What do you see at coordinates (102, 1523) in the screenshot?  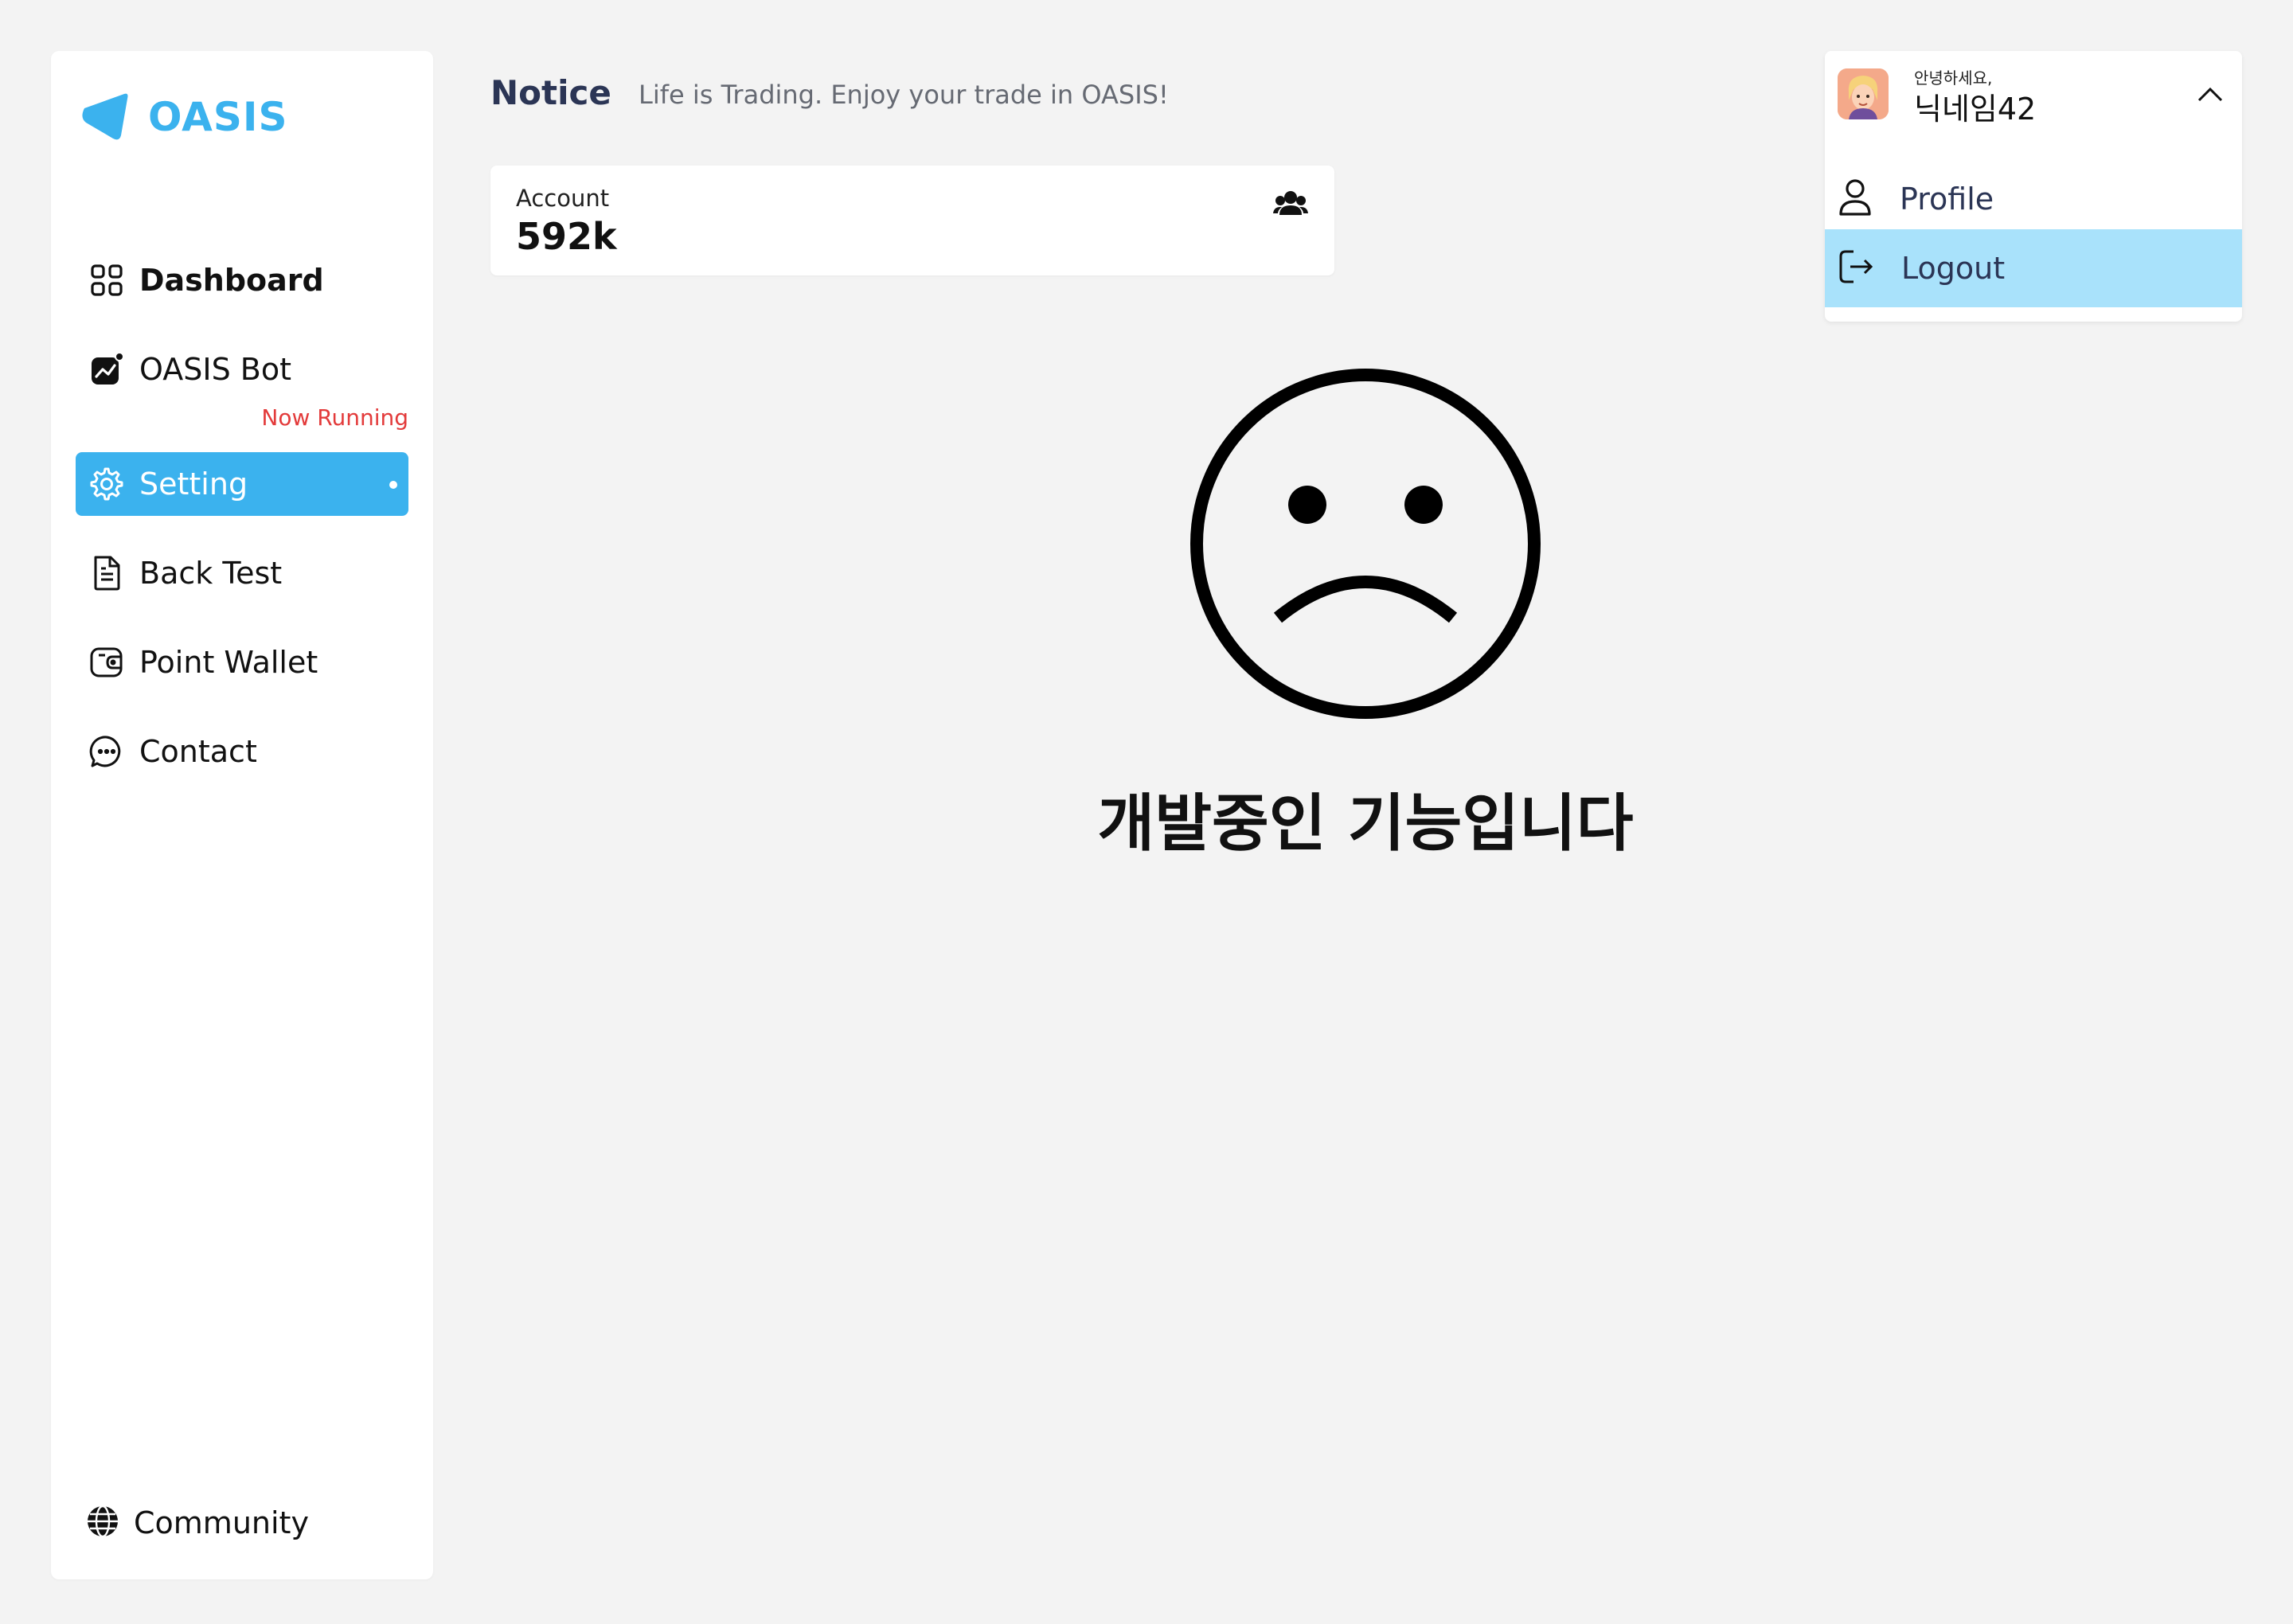 I see `globe-icon` at bounding box center [102, 1523].